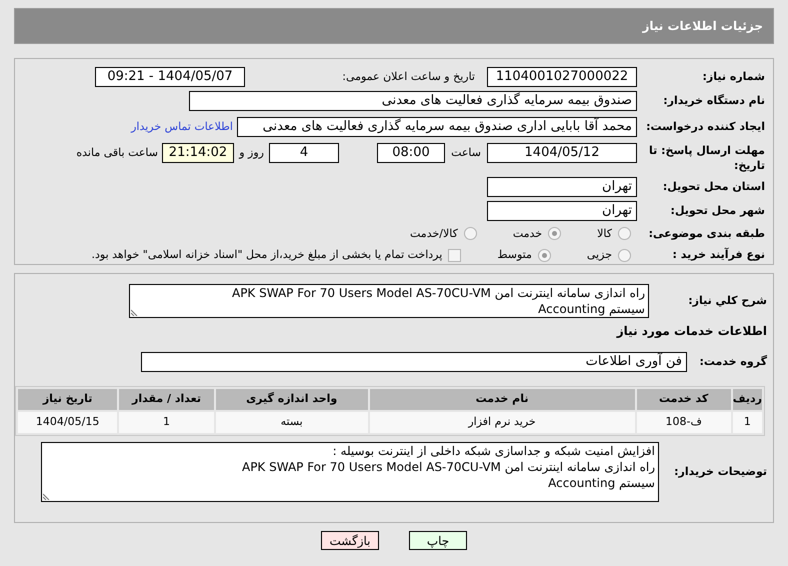 The height and width of the screenshot is (566, 788). I want to click on text-field: 1404/05/07 - 09:21, so click(170, 77).